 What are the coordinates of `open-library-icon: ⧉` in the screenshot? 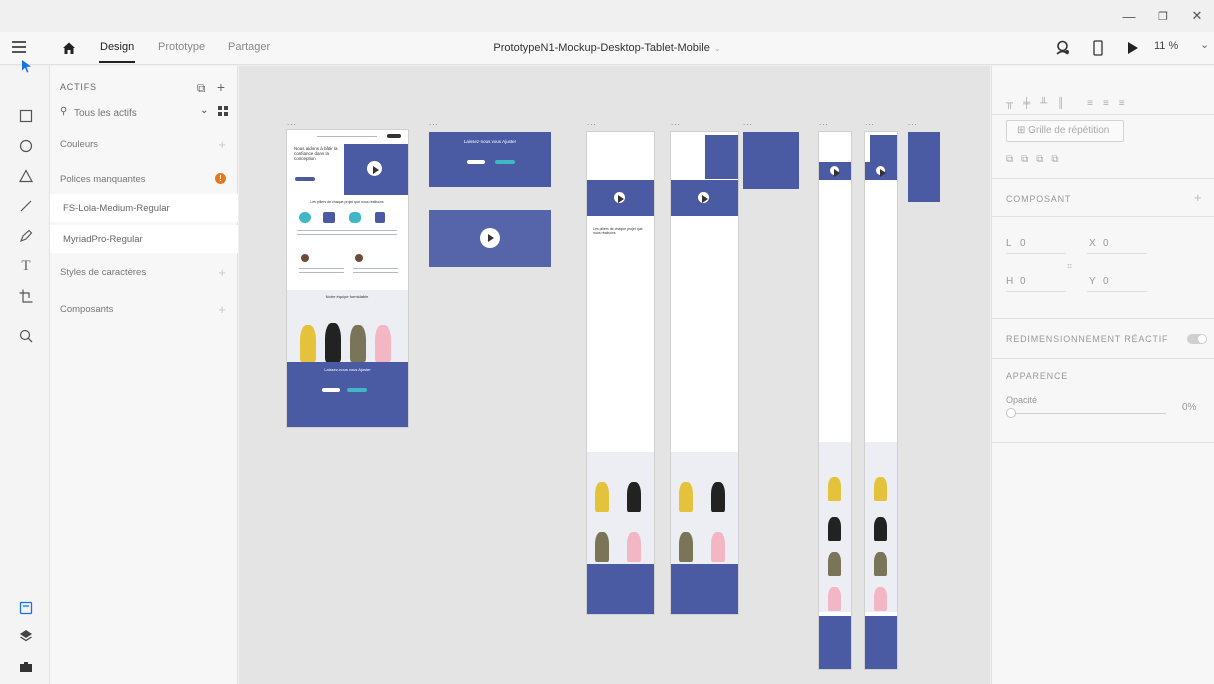 It's located at (201, 88).